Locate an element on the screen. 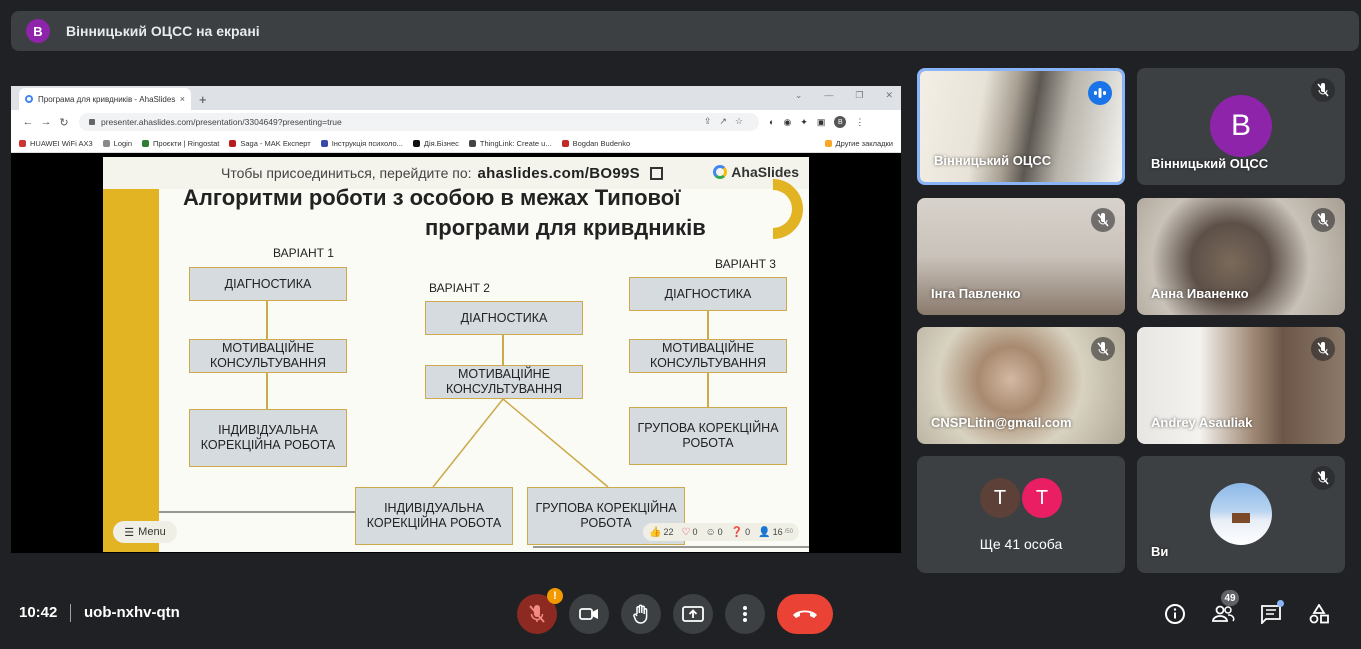  camera-button is located at coordinates (589, 614).